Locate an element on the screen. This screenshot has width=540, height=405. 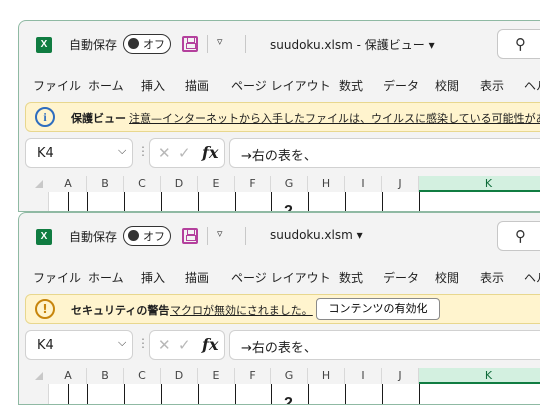
formula-bar: K4 ⌵ ⋮ ✕ ✓ fx →右の表を、 is located at coordinates (279, 346).